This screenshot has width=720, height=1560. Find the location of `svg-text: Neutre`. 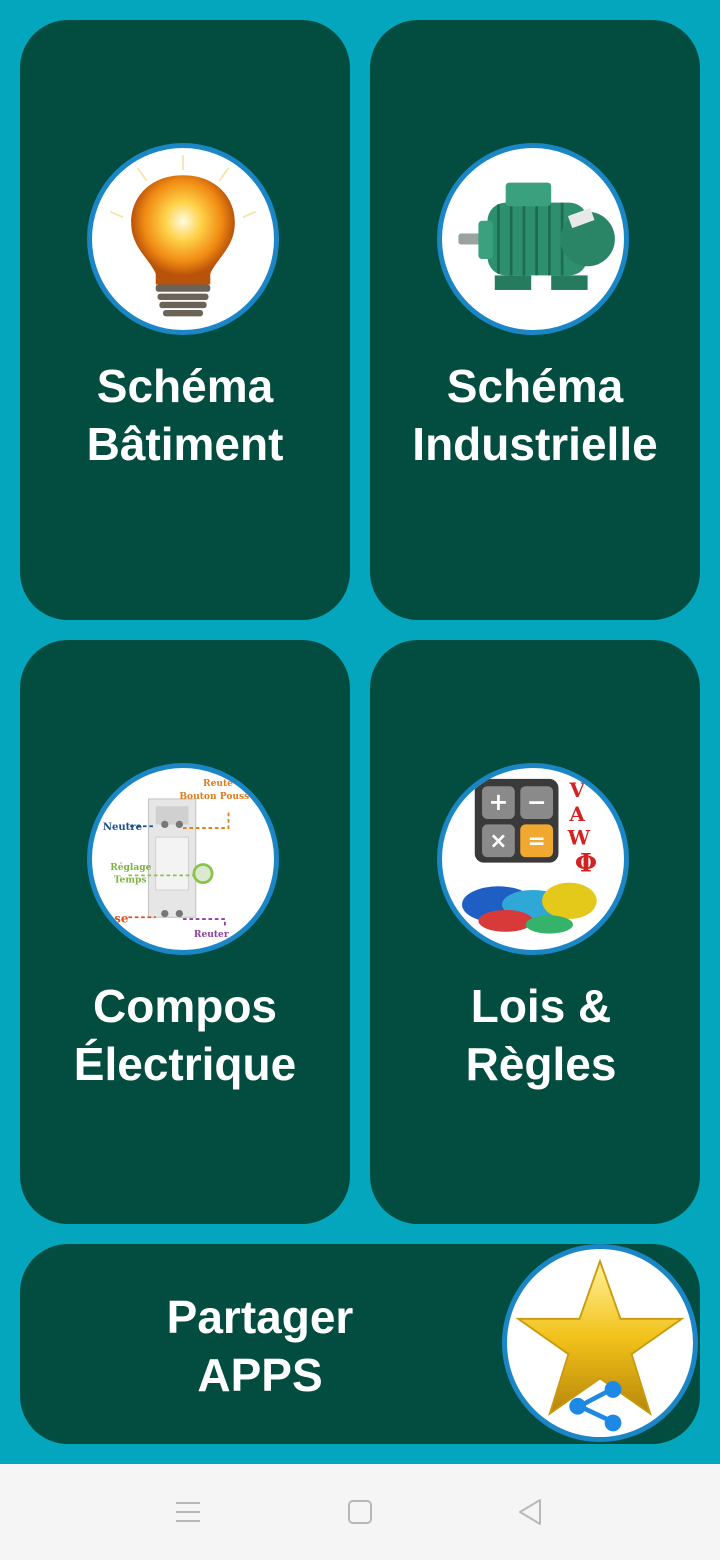

svg-text: Neutre is located at coordinates (122, 827).